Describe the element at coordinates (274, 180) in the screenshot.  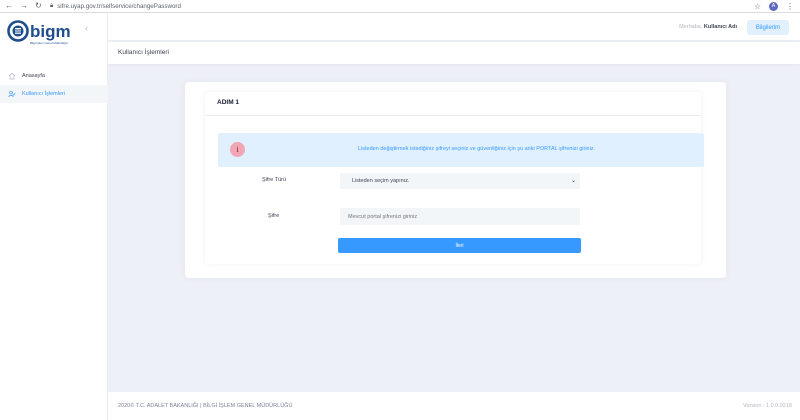
I see `password-type-label: Şifre Türü` at that location.